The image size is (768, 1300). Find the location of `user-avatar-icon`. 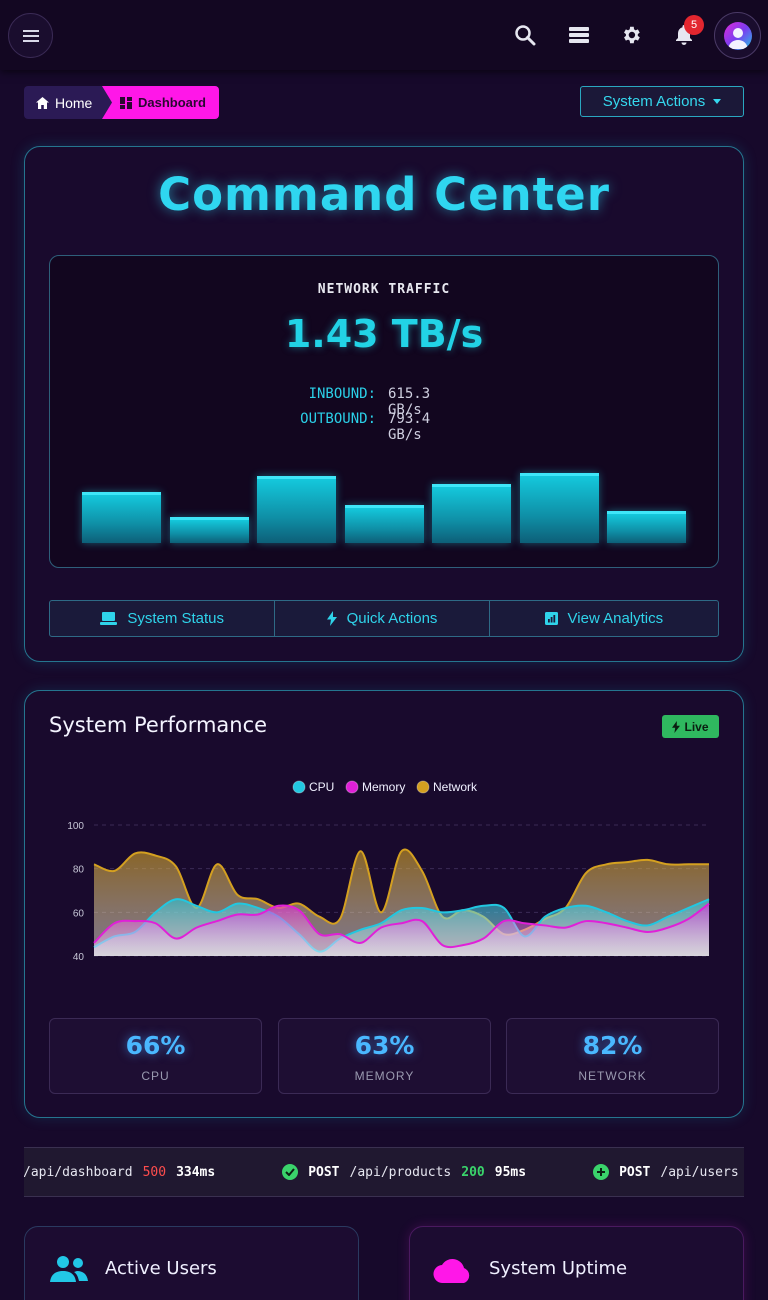

user-avatar-icon is located at coordinates (737, 35).